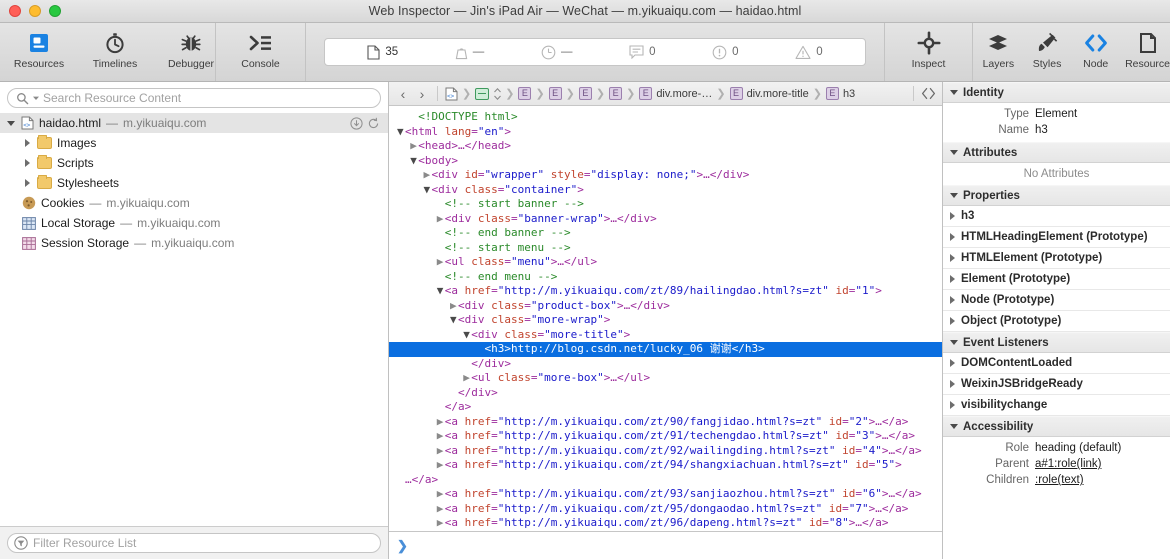 The image size is (1170, 559). Describe the element at coordinates (191, 49) in the screenshot. I see `toolbar-button-debugger: Debugger` at that location.